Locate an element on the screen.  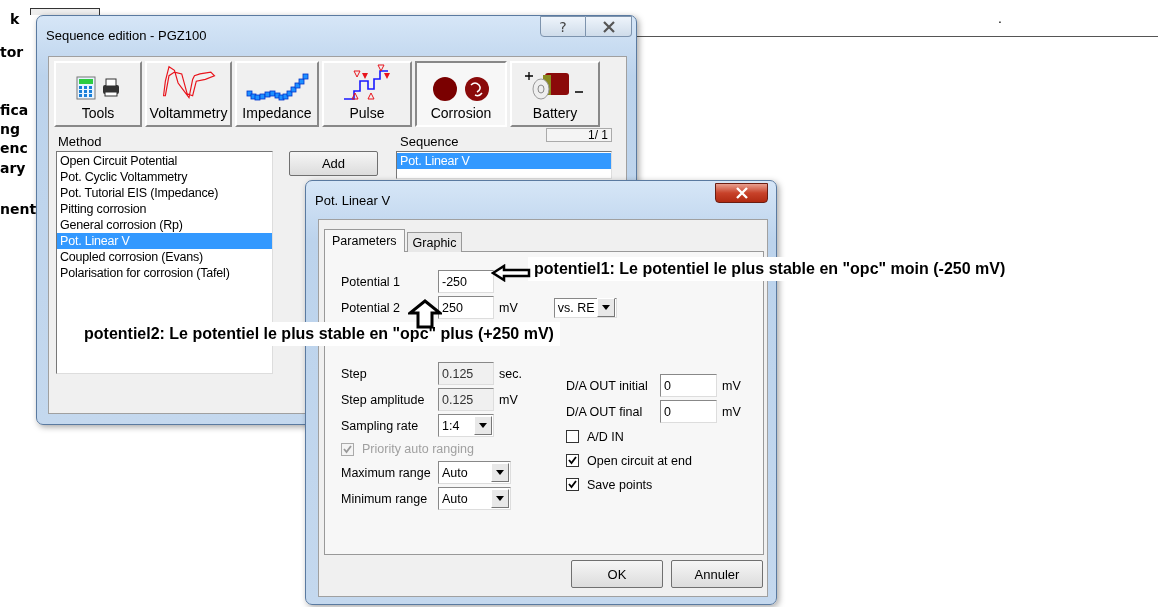
checkbox-label: Priority auto ranging is located at coordinates (418, 449).